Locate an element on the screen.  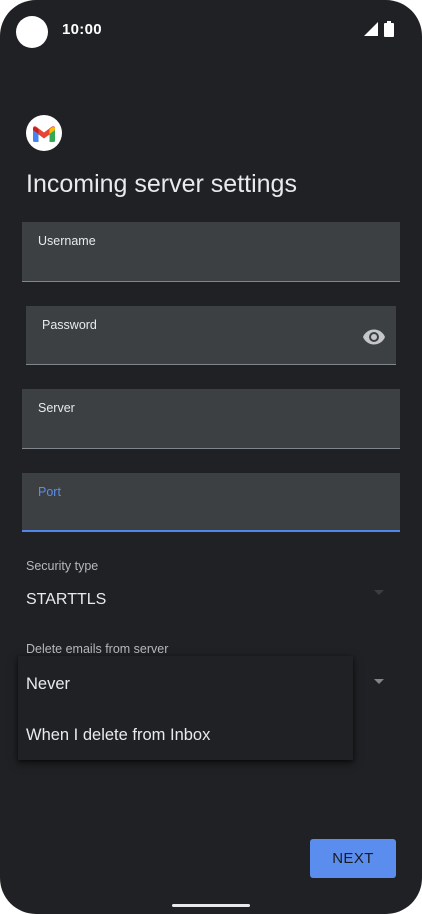
signal-icon is located at coordinates (371, 29).